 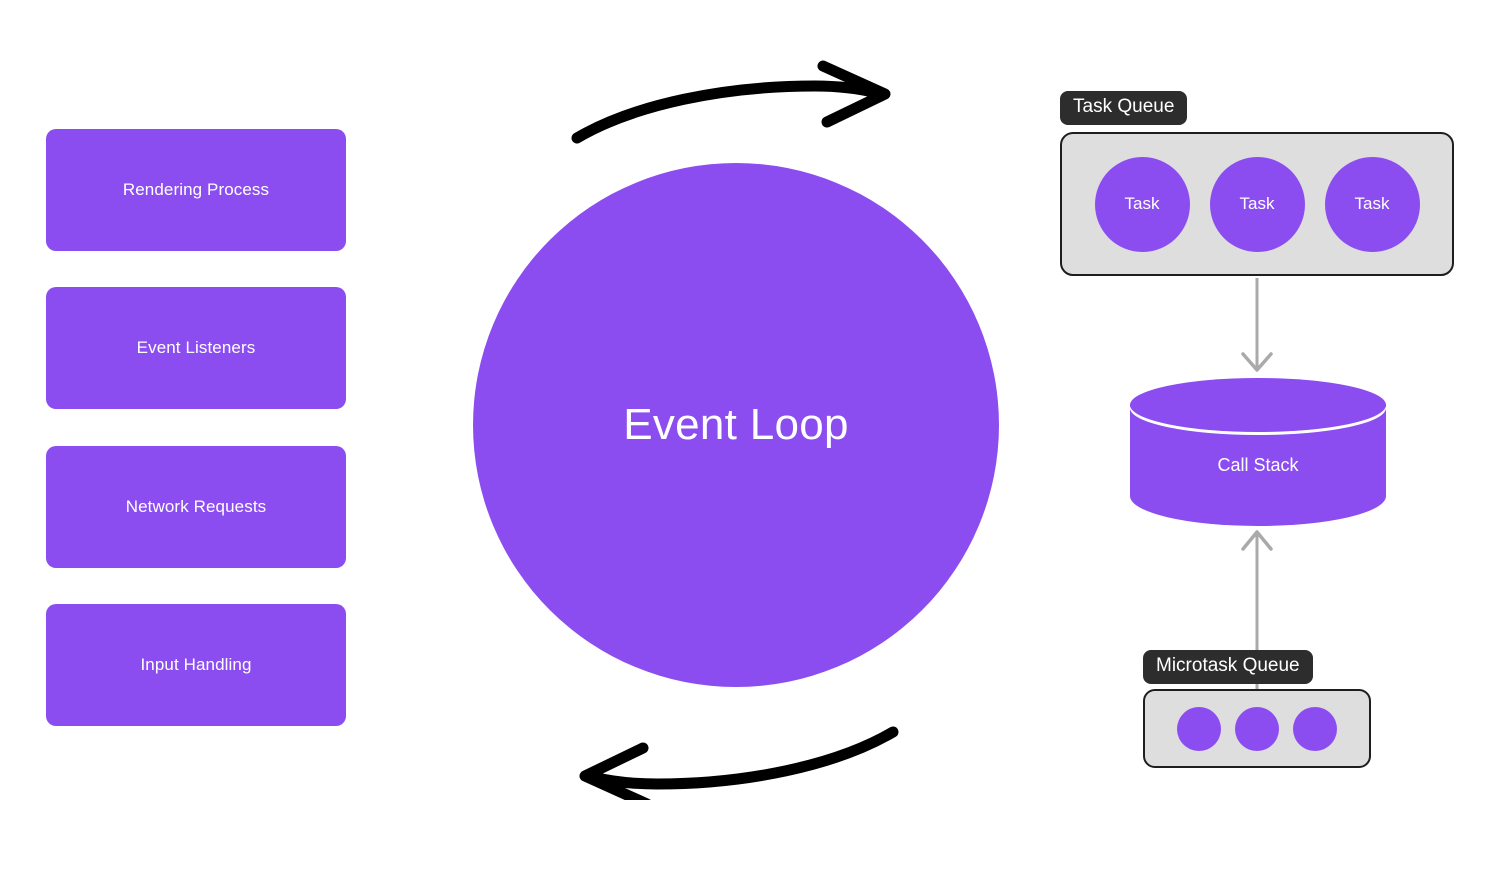 I want to click on microtask-queue-box, so click(x=1257, y=728).